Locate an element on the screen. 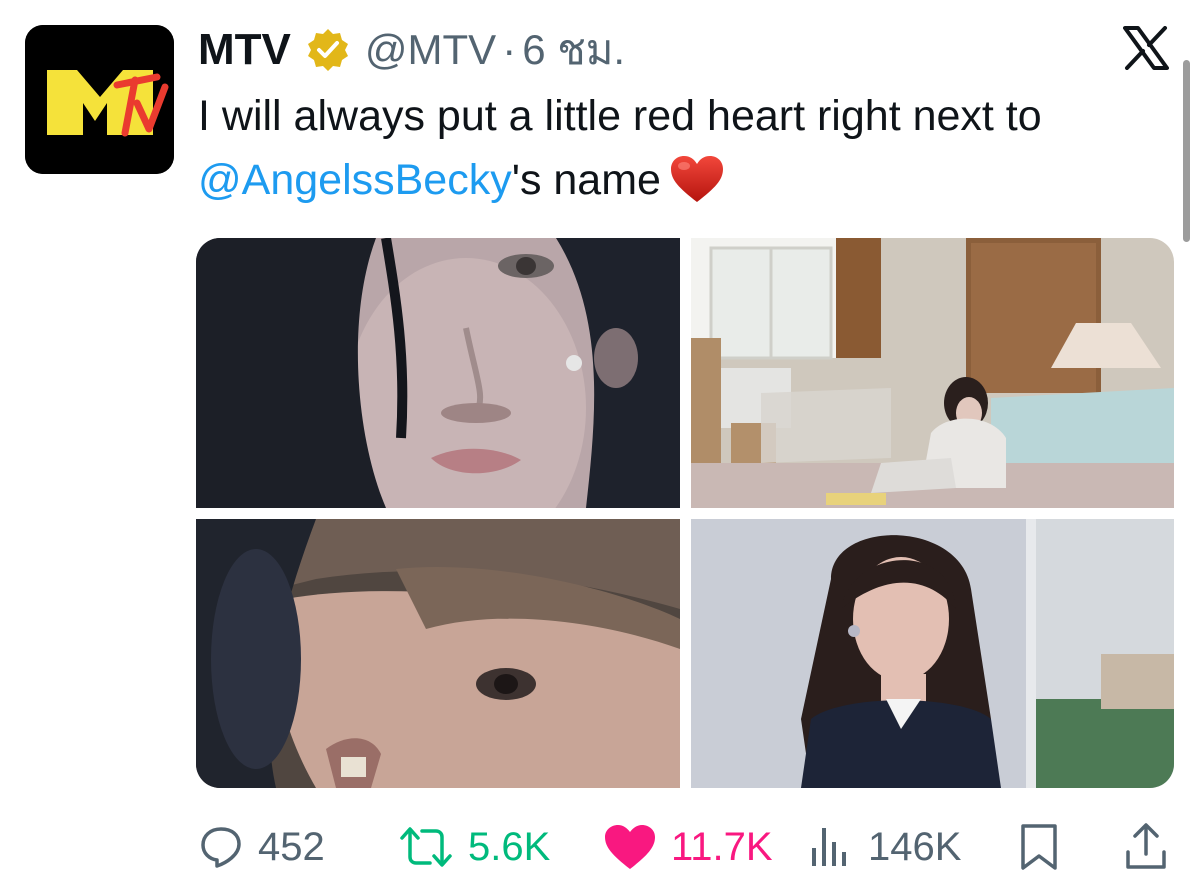 This screenshot has height=893, width=1200. bookmark-button is located at coordinates (1039, 847).